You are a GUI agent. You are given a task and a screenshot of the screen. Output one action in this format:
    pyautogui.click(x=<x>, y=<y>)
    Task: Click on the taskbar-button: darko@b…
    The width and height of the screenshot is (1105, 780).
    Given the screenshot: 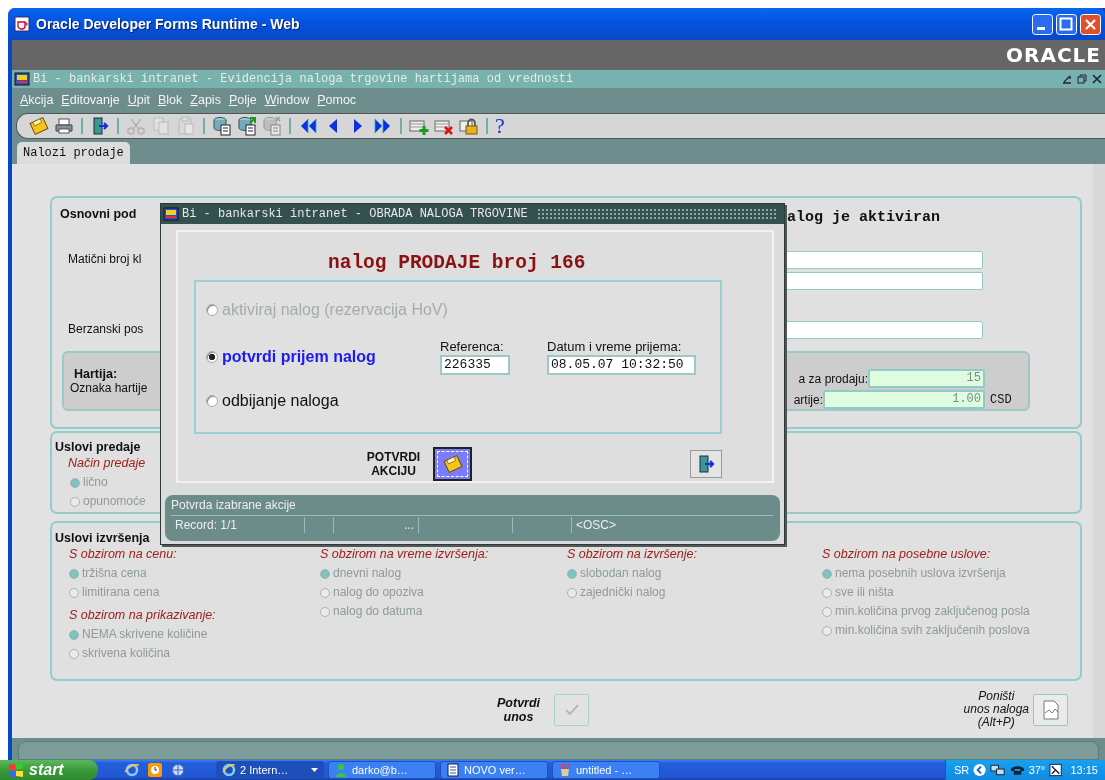 What is the action you would take?
    pyautogui.click(x=382, y=770)
    